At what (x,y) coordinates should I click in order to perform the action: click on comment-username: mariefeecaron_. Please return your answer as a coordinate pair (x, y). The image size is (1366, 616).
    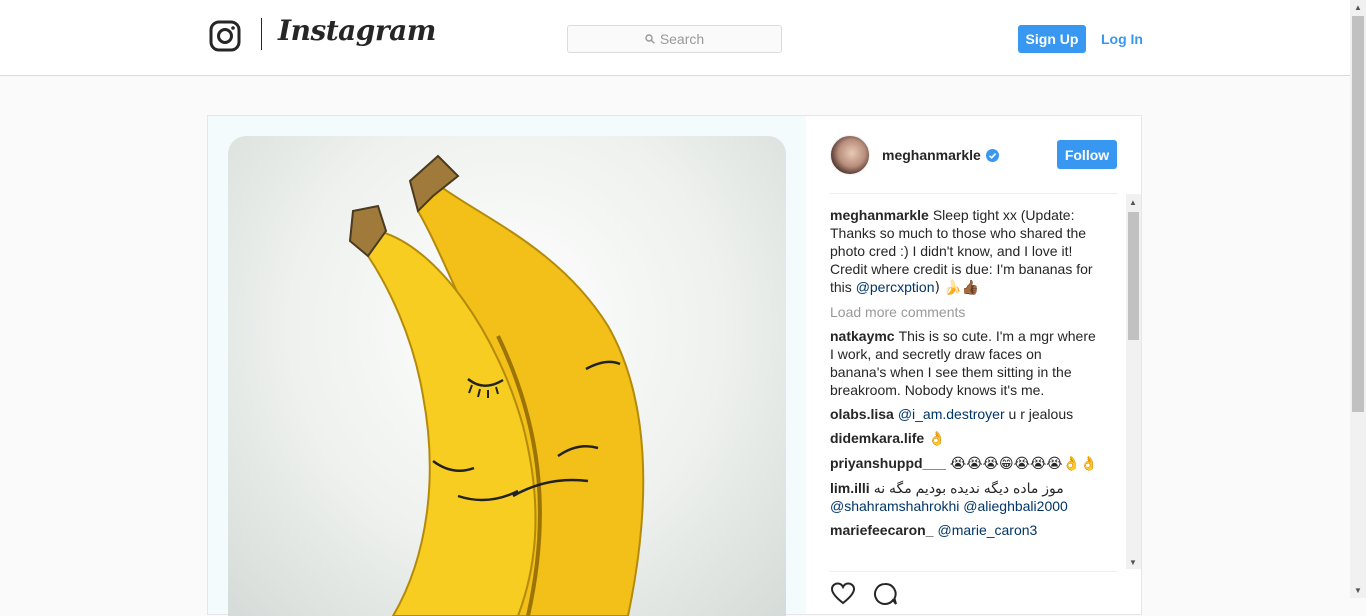
    Looking at the image, I should click on (882, 530).